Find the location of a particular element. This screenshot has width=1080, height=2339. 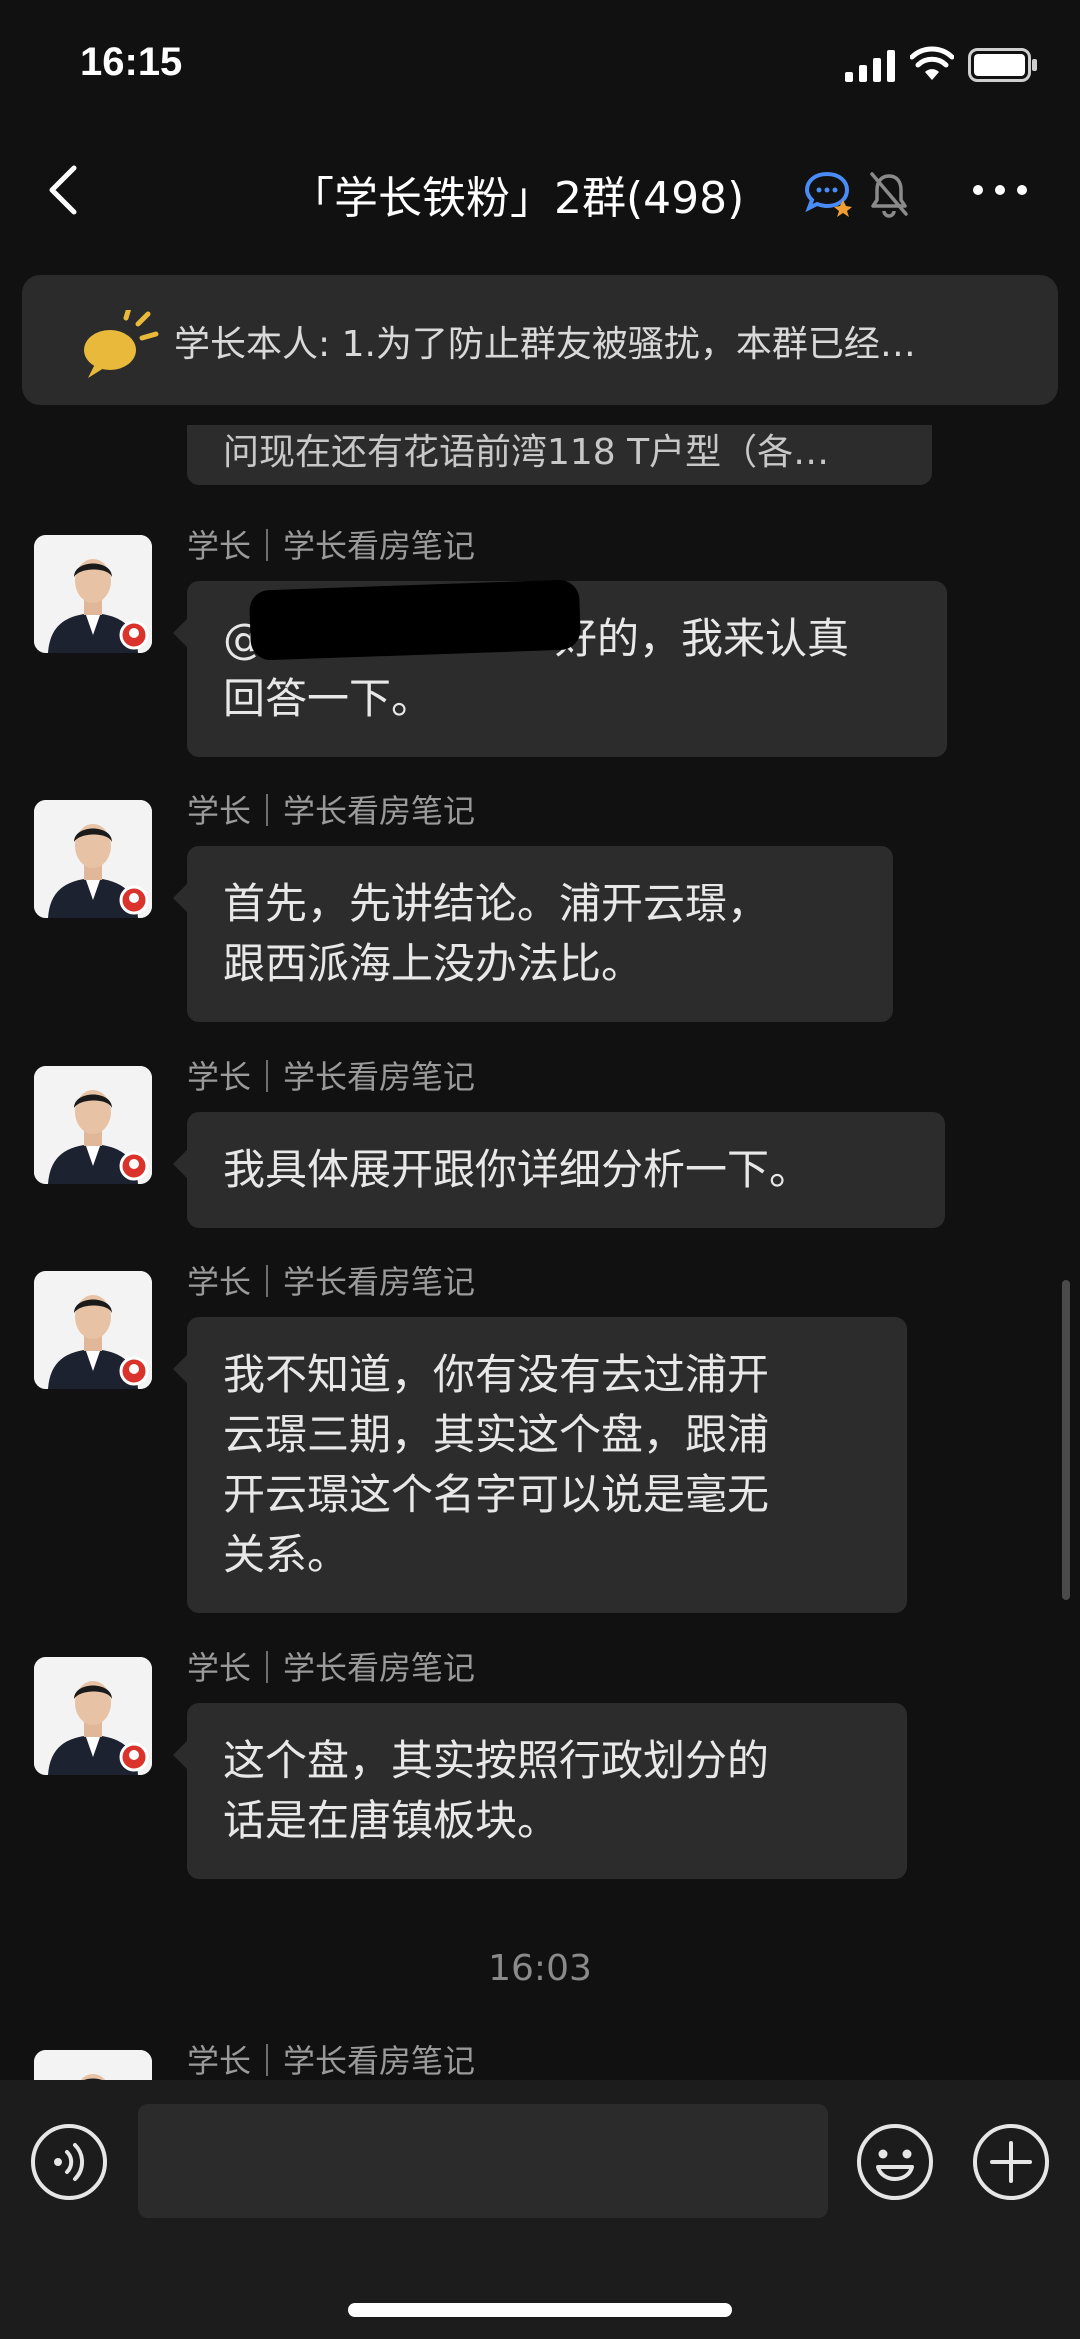

more-dots-icon is located at coordinates (1000, 190).